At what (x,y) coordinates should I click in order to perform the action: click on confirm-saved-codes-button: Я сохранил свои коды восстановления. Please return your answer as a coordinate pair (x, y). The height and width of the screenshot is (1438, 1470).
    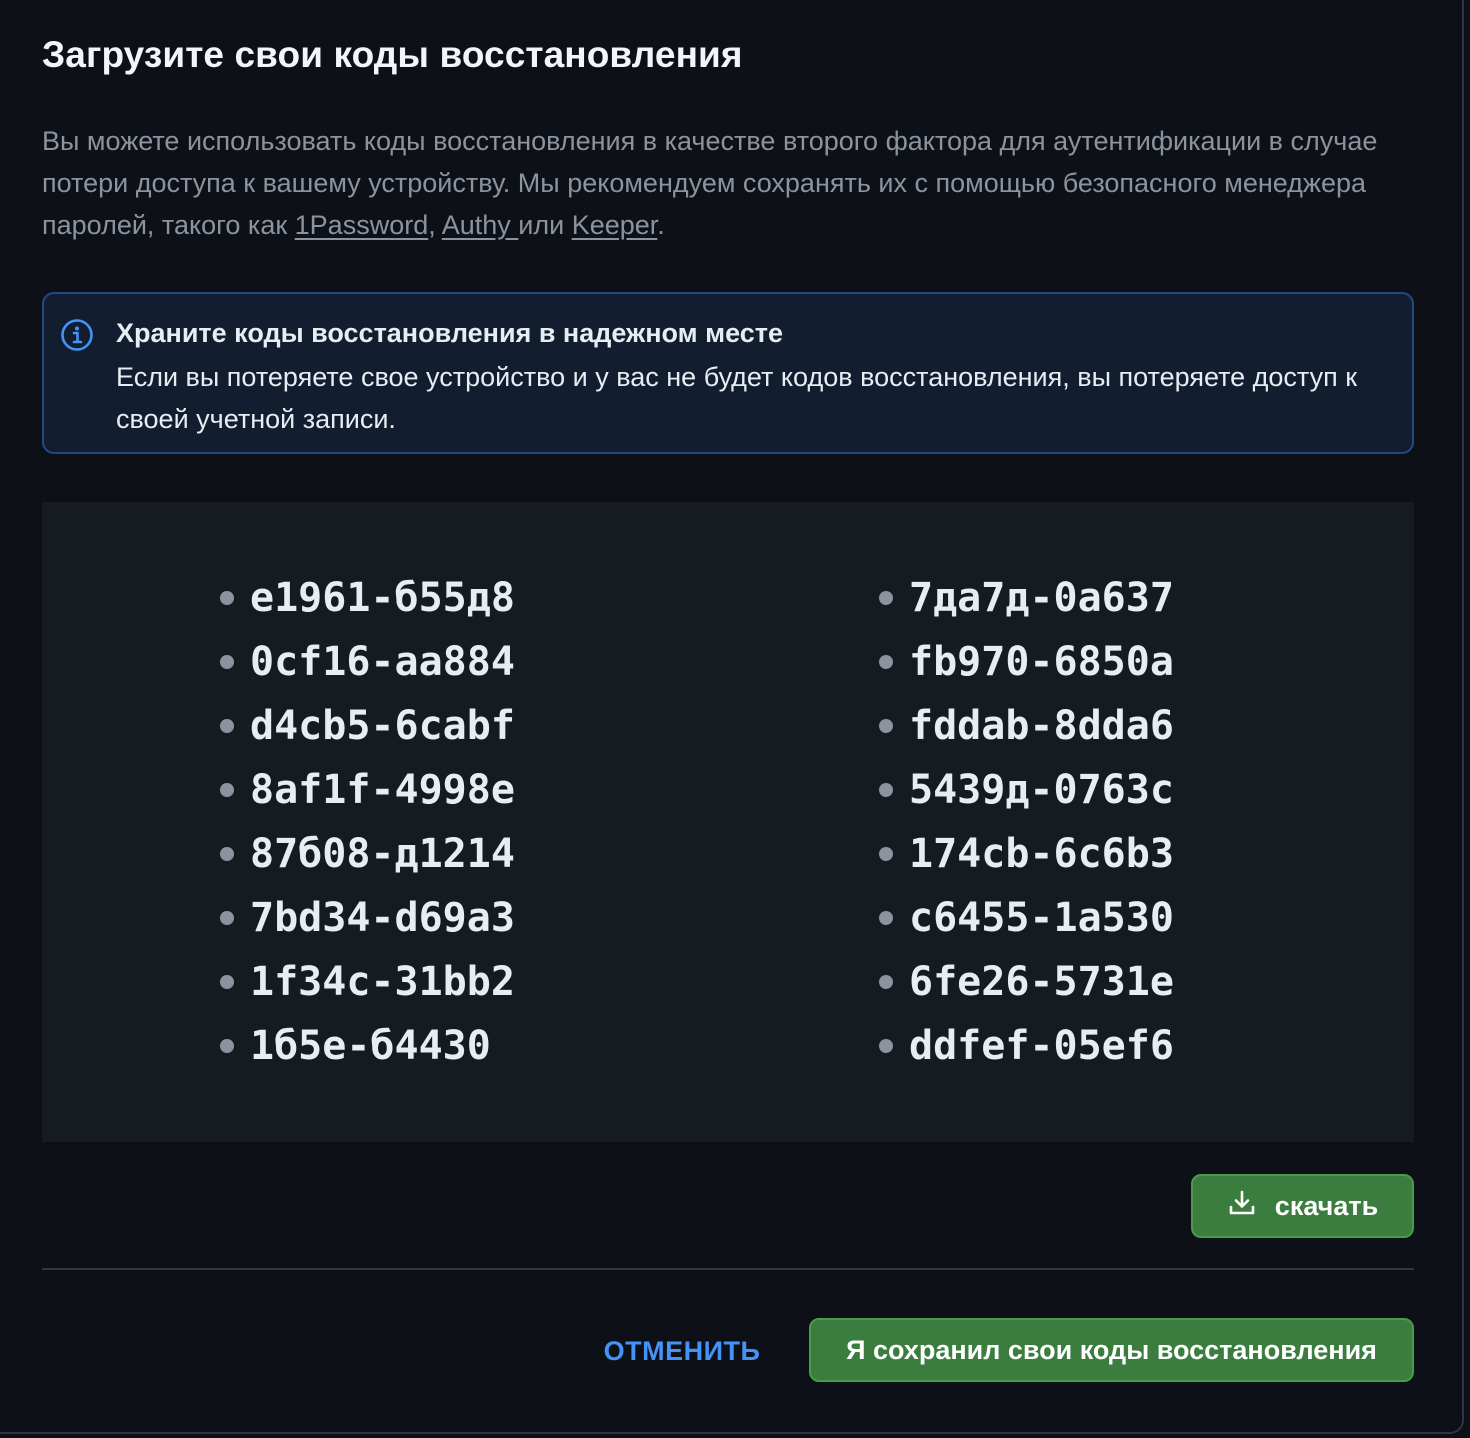
    Looking at the image, I should click on (1111, 1350).